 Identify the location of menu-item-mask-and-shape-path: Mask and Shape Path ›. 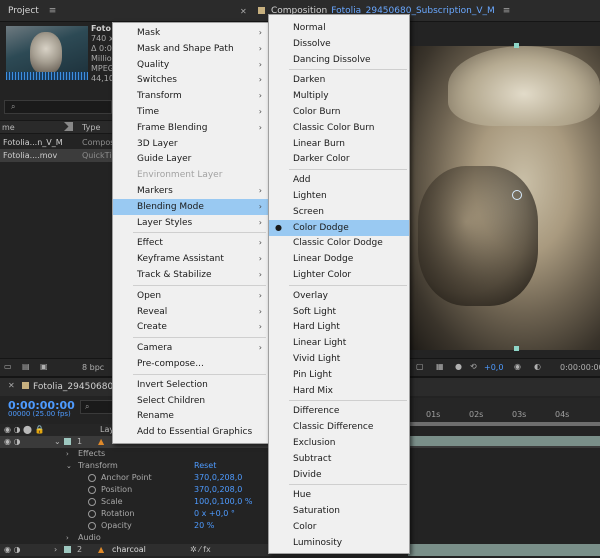
(190, 49).